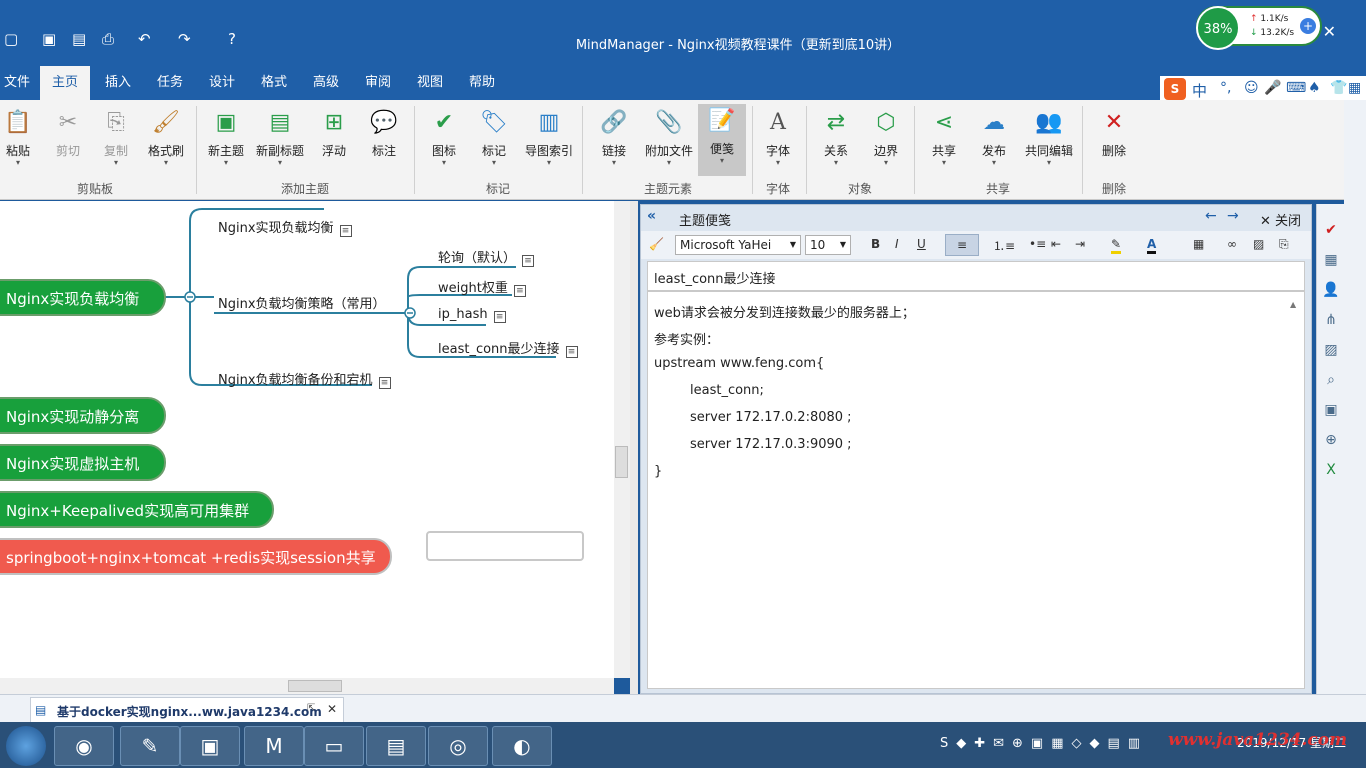 The height and width of the screenshot is (768, 1366). I want to click on map-index-button: ▥ 导图索引 ▾, so click(549, 140).